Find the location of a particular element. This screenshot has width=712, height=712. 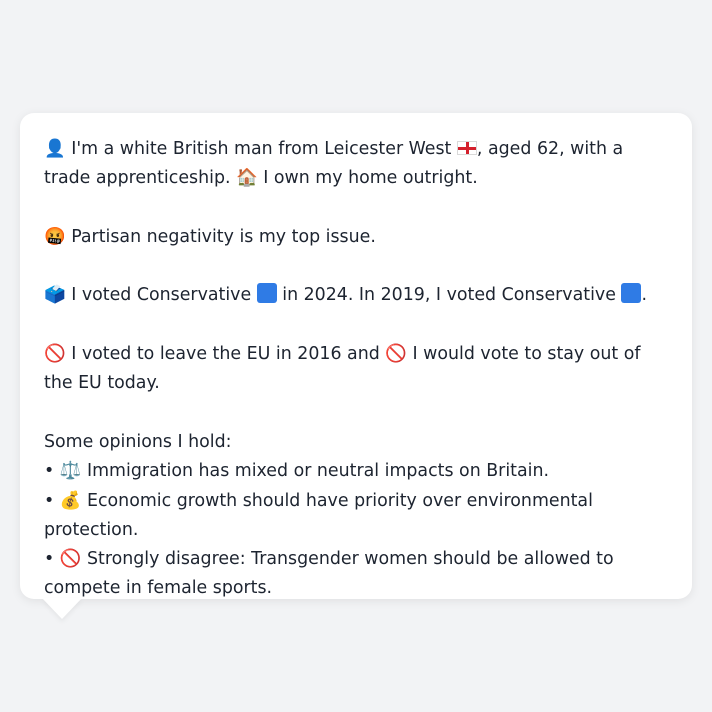

speech-bubble-tail is located at coordinates (62, 608).